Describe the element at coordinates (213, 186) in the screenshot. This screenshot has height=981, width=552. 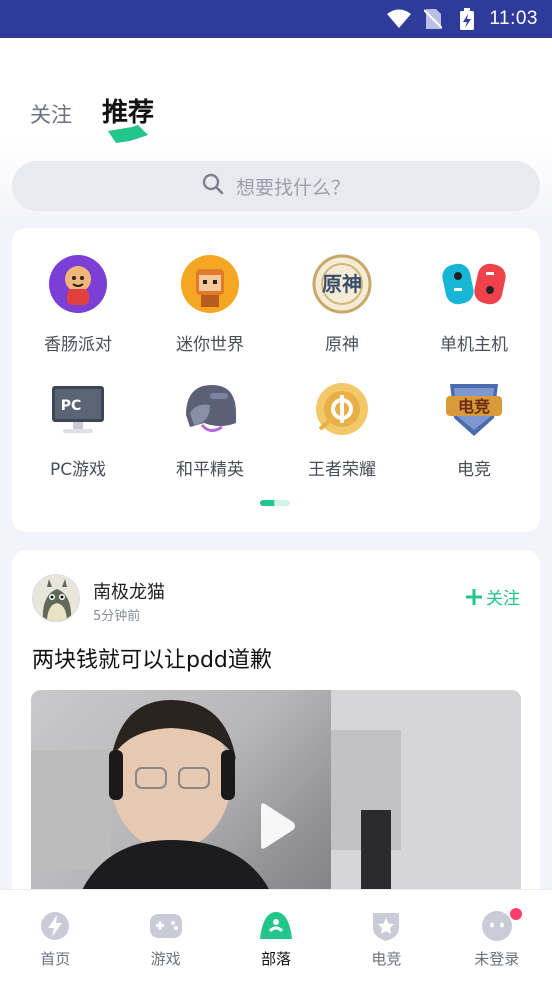
I see `search-icon` at that location.